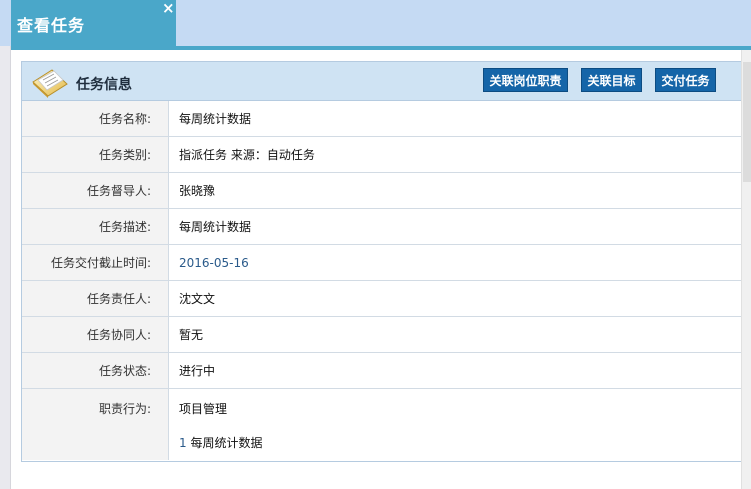  Describe the element at coordinates (386, 335) in the screenshot. I see `table-row: 任务协同人: 暂无` at that location.